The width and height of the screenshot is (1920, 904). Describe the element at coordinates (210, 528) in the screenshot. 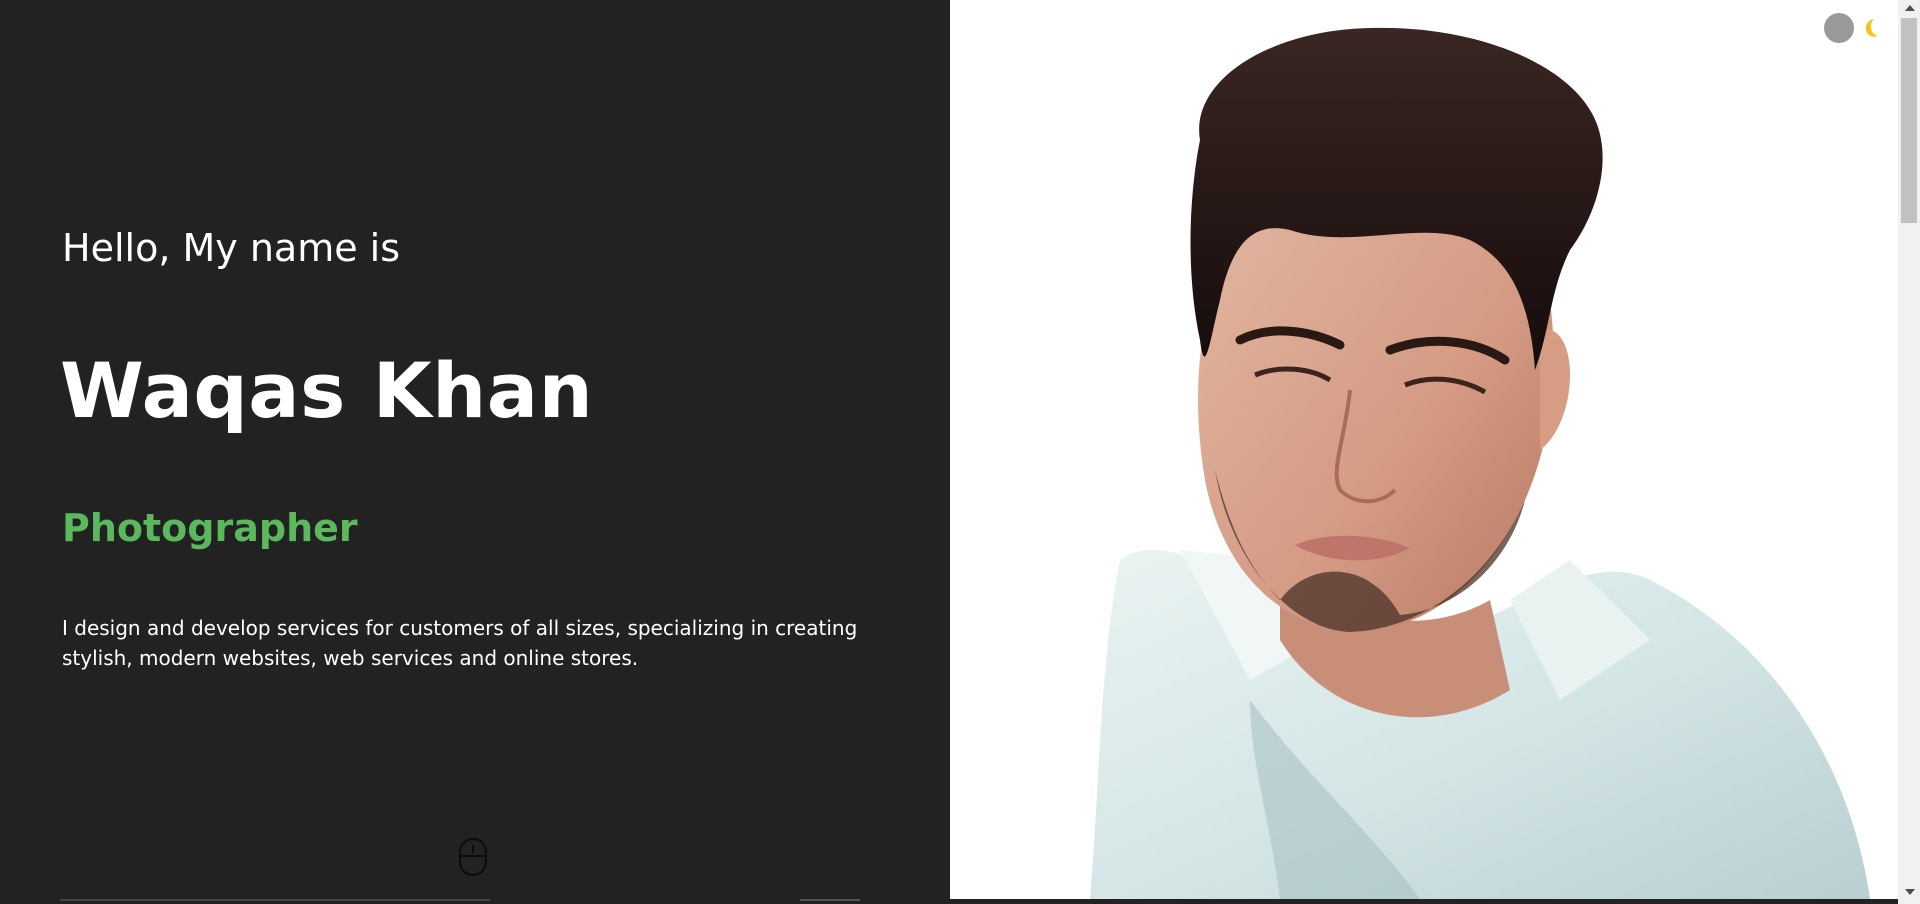

I see `hero-role: Photographer` at that location.